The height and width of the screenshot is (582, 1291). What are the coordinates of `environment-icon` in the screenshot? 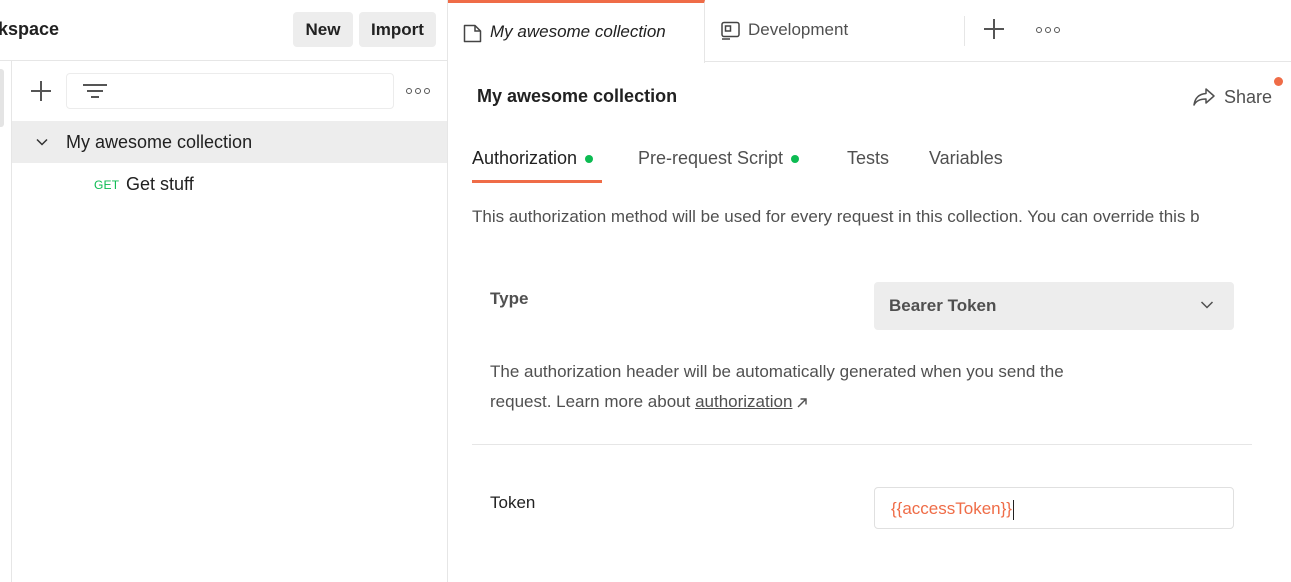 It's located at (730, 30).